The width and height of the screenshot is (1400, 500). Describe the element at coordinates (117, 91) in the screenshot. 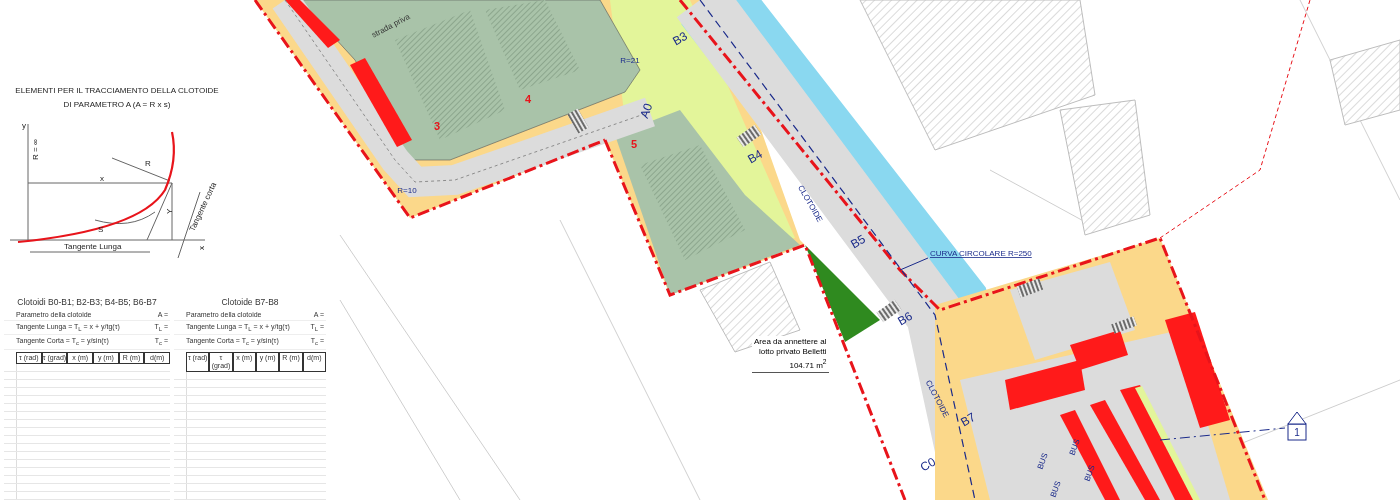

I see `diagram-title: ELEMENTI PER IL TRACCIAMENTO DELLA CLOTOIDE` at that location.